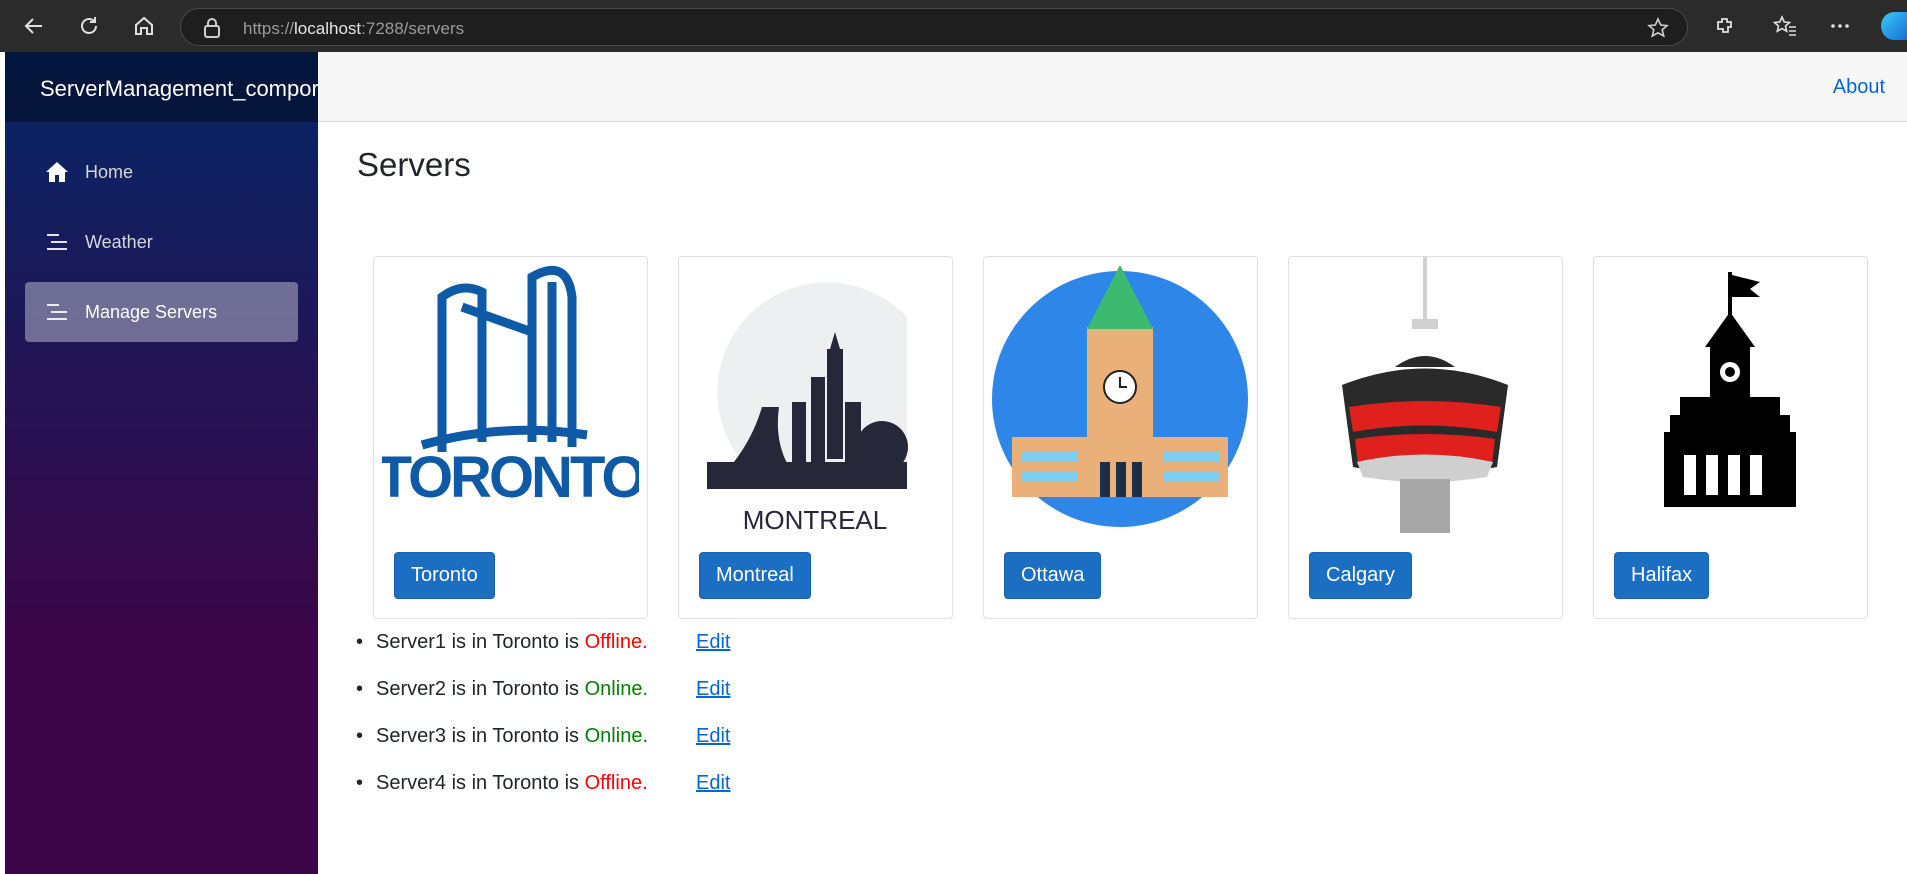 The width and height of the screenshot is (1907, 874). Describe the element at coordinates (34, 26) in the screenshot. I see `back-icon` at that location.